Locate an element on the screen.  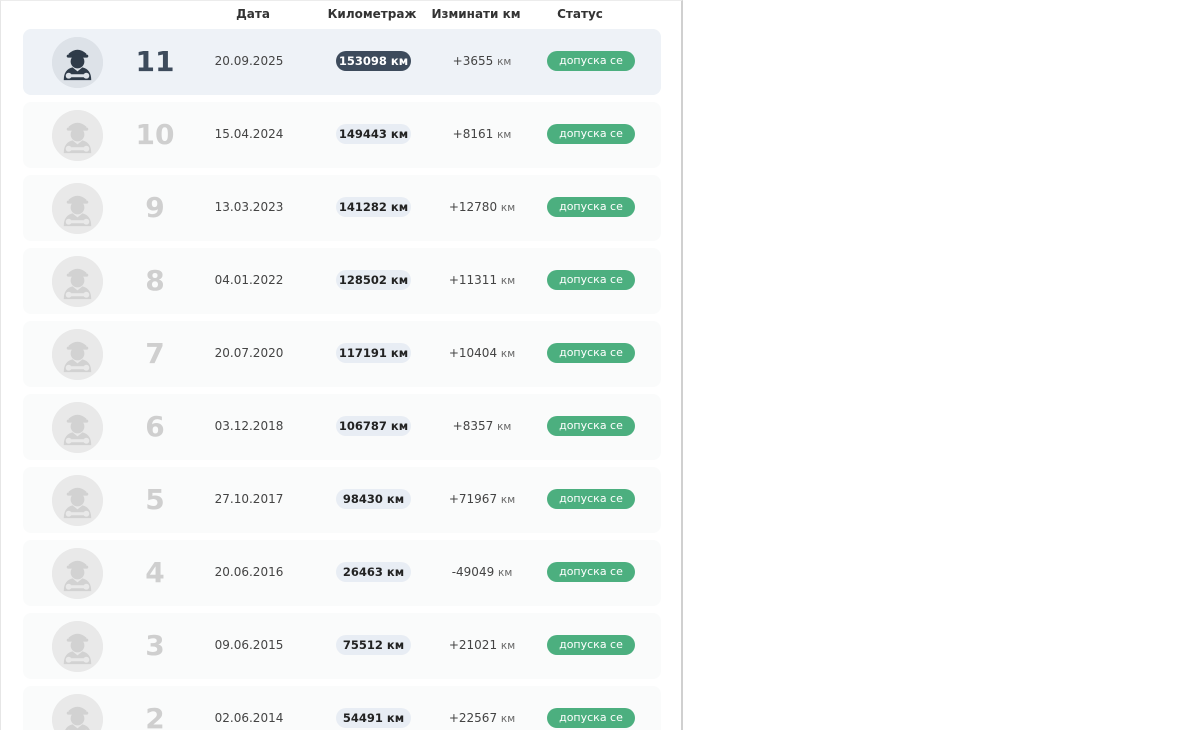
mileage-badge: 75512 км is located at coordinates (373, 645).